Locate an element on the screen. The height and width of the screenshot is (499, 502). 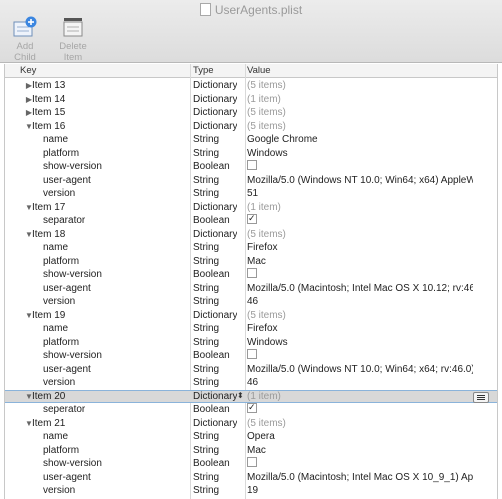
column-header-value: Value is located at coordinates (259, 70).